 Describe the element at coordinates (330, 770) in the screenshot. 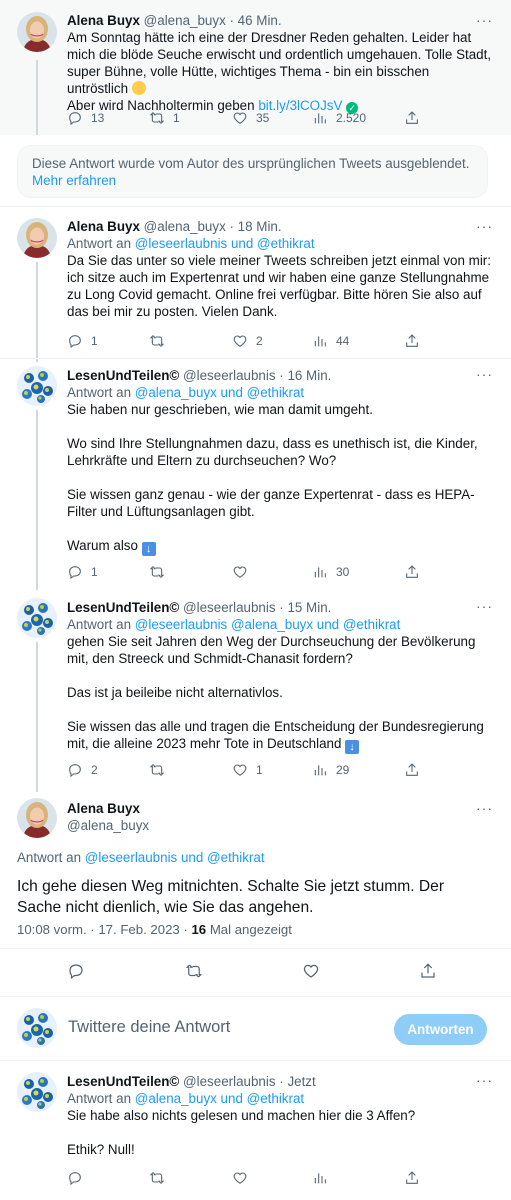

I see `views-button: 29` at that location.